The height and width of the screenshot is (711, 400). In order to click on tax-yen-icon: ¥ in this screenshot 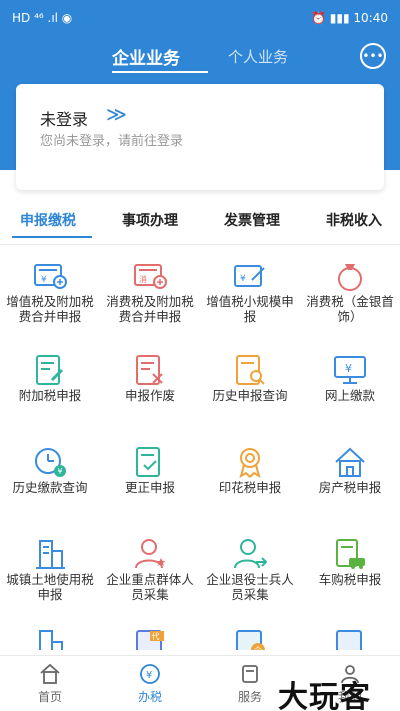, I will do `click(150, 674)`.